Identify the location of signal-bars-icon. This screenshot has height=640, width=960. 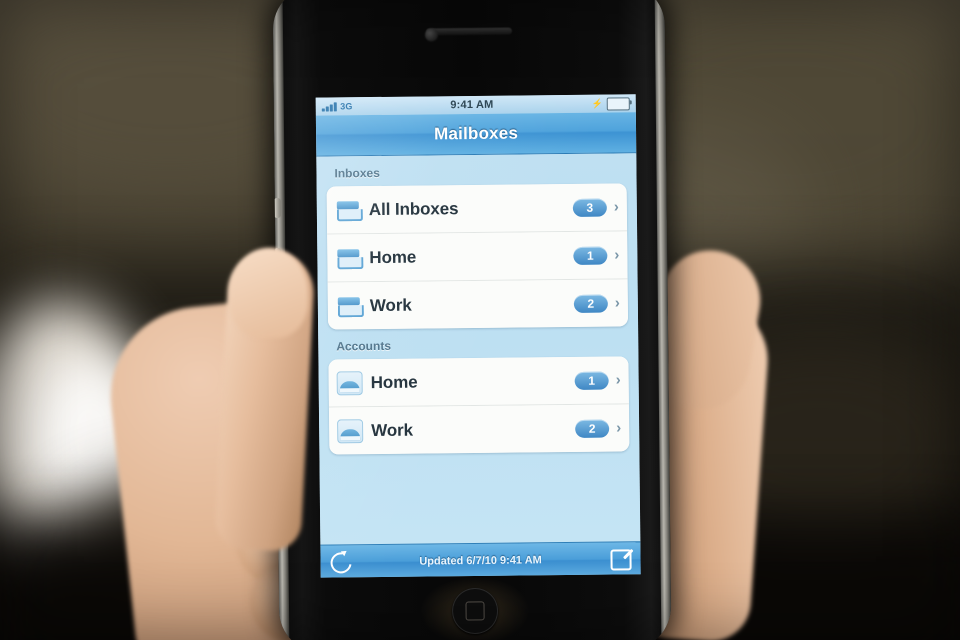
(329, 106).